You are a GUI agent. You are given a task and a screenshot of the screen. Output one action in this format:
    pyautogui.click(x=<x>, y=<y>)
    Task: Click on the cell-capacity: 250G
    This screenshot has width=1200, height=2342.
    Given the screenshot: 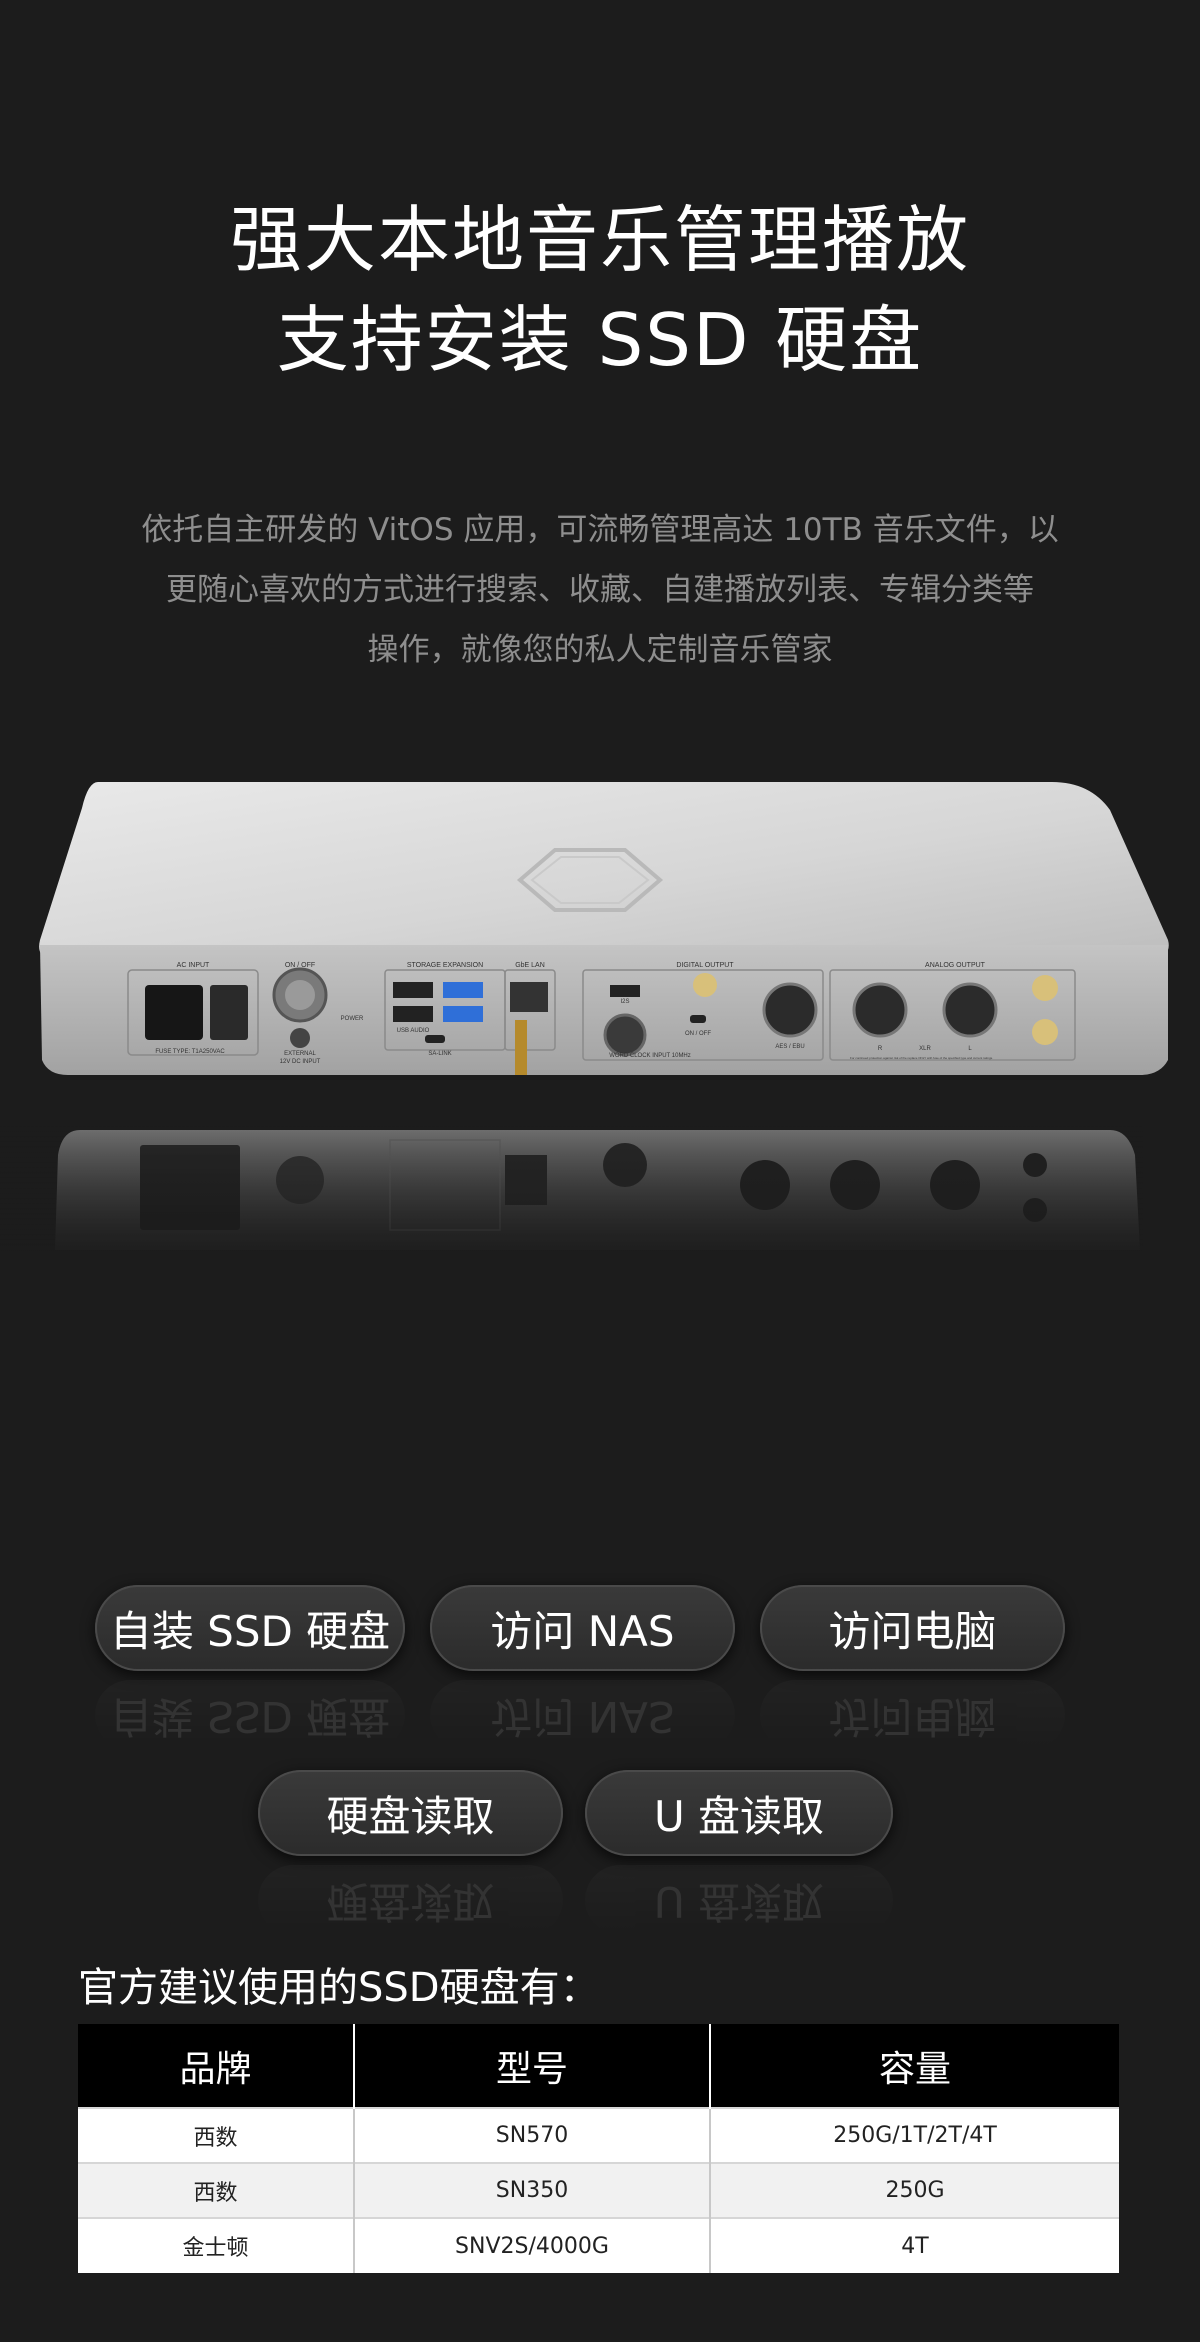 What is the action you would take?
    pyautogui.click(x=914, y=2190)
    